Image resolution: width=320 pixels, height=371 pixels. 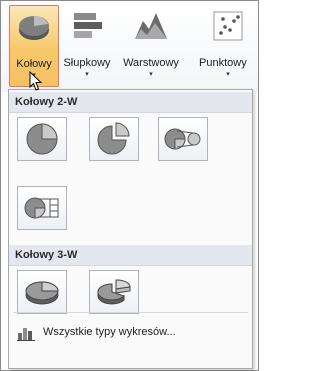 I want to click on area-chart-label: Warstwowy, so click(x=151, y=63).